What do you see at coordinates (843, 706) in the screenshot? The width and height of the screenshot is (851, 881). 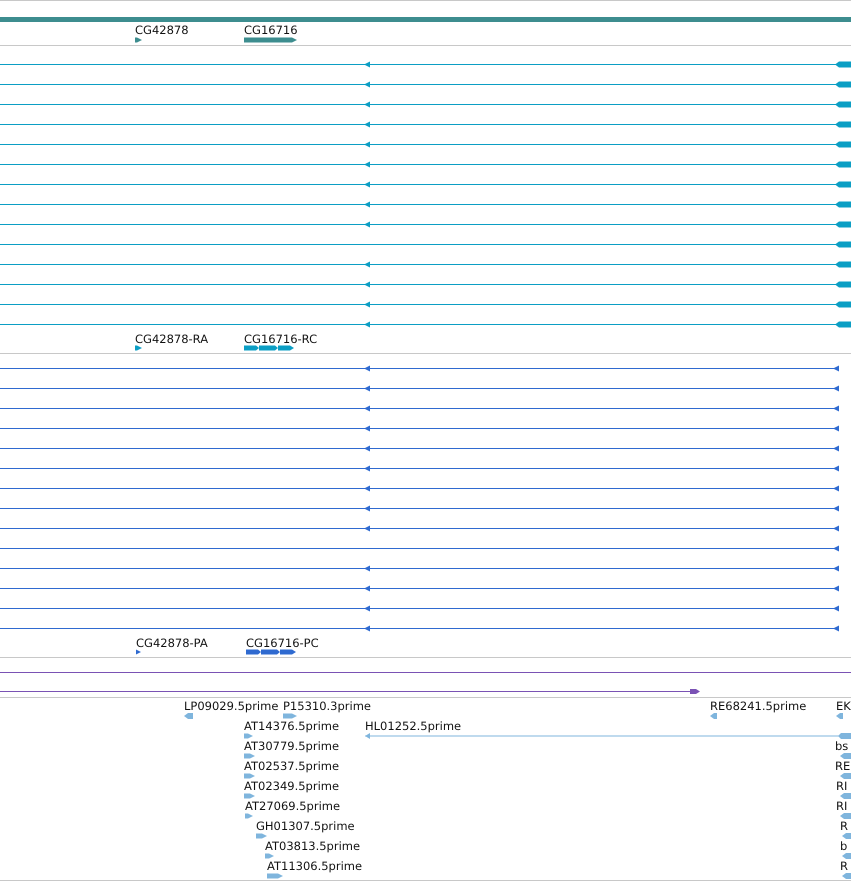 I see `feature-label: EK` at bounding box center [843, 706].